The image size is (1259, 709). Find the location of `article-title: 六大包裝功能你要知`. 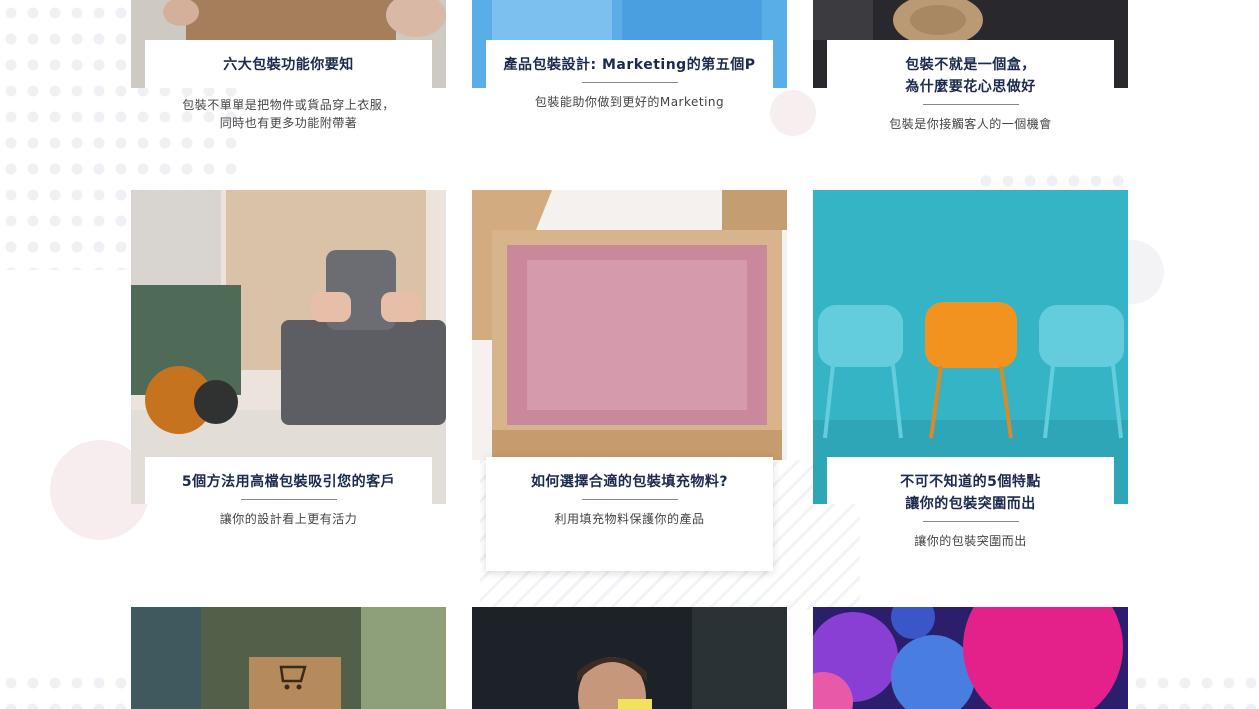

article-title: 六大包裝功能你要知 is located at coordinates (288, 65).